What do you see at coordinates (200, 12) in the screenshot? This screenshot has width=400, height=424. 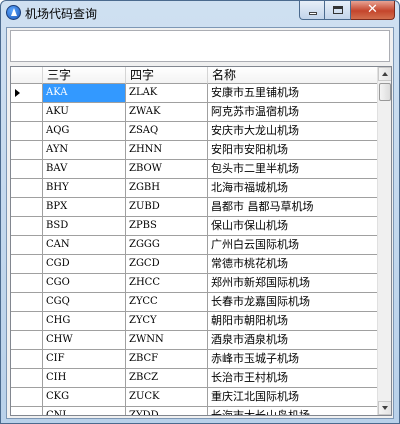 I see `title-bar: 机场代码查询 ✕` at bounding box center [200, 12].